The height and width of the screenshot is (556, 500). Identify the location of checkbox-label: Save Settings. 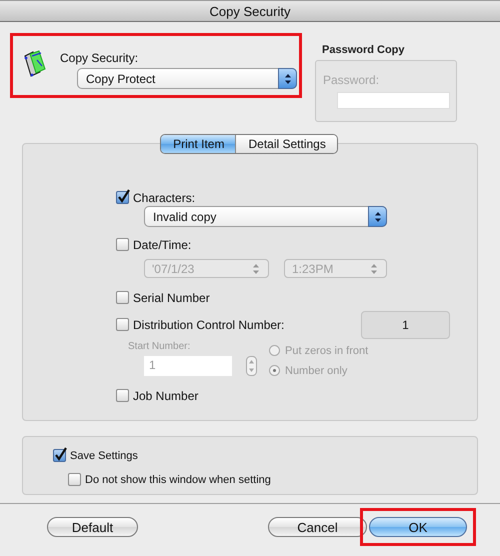
(104, 456).